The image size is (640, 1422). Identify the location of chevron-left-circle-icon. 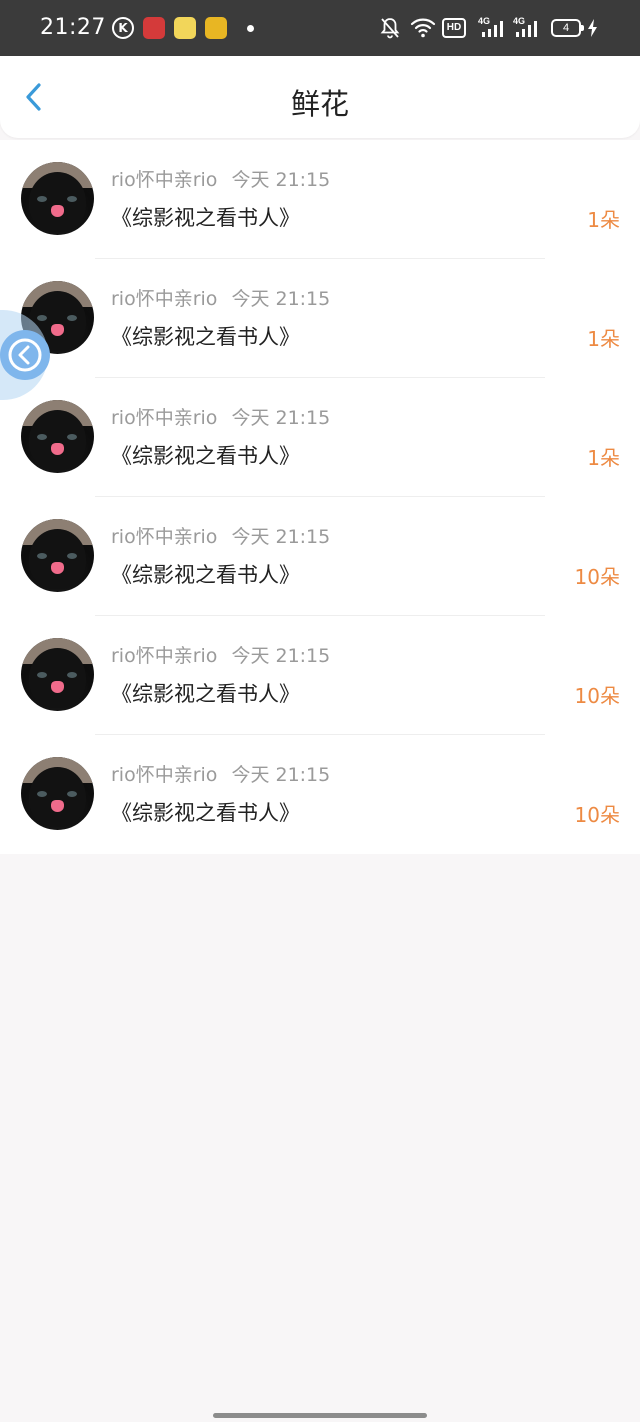
(25, 355).